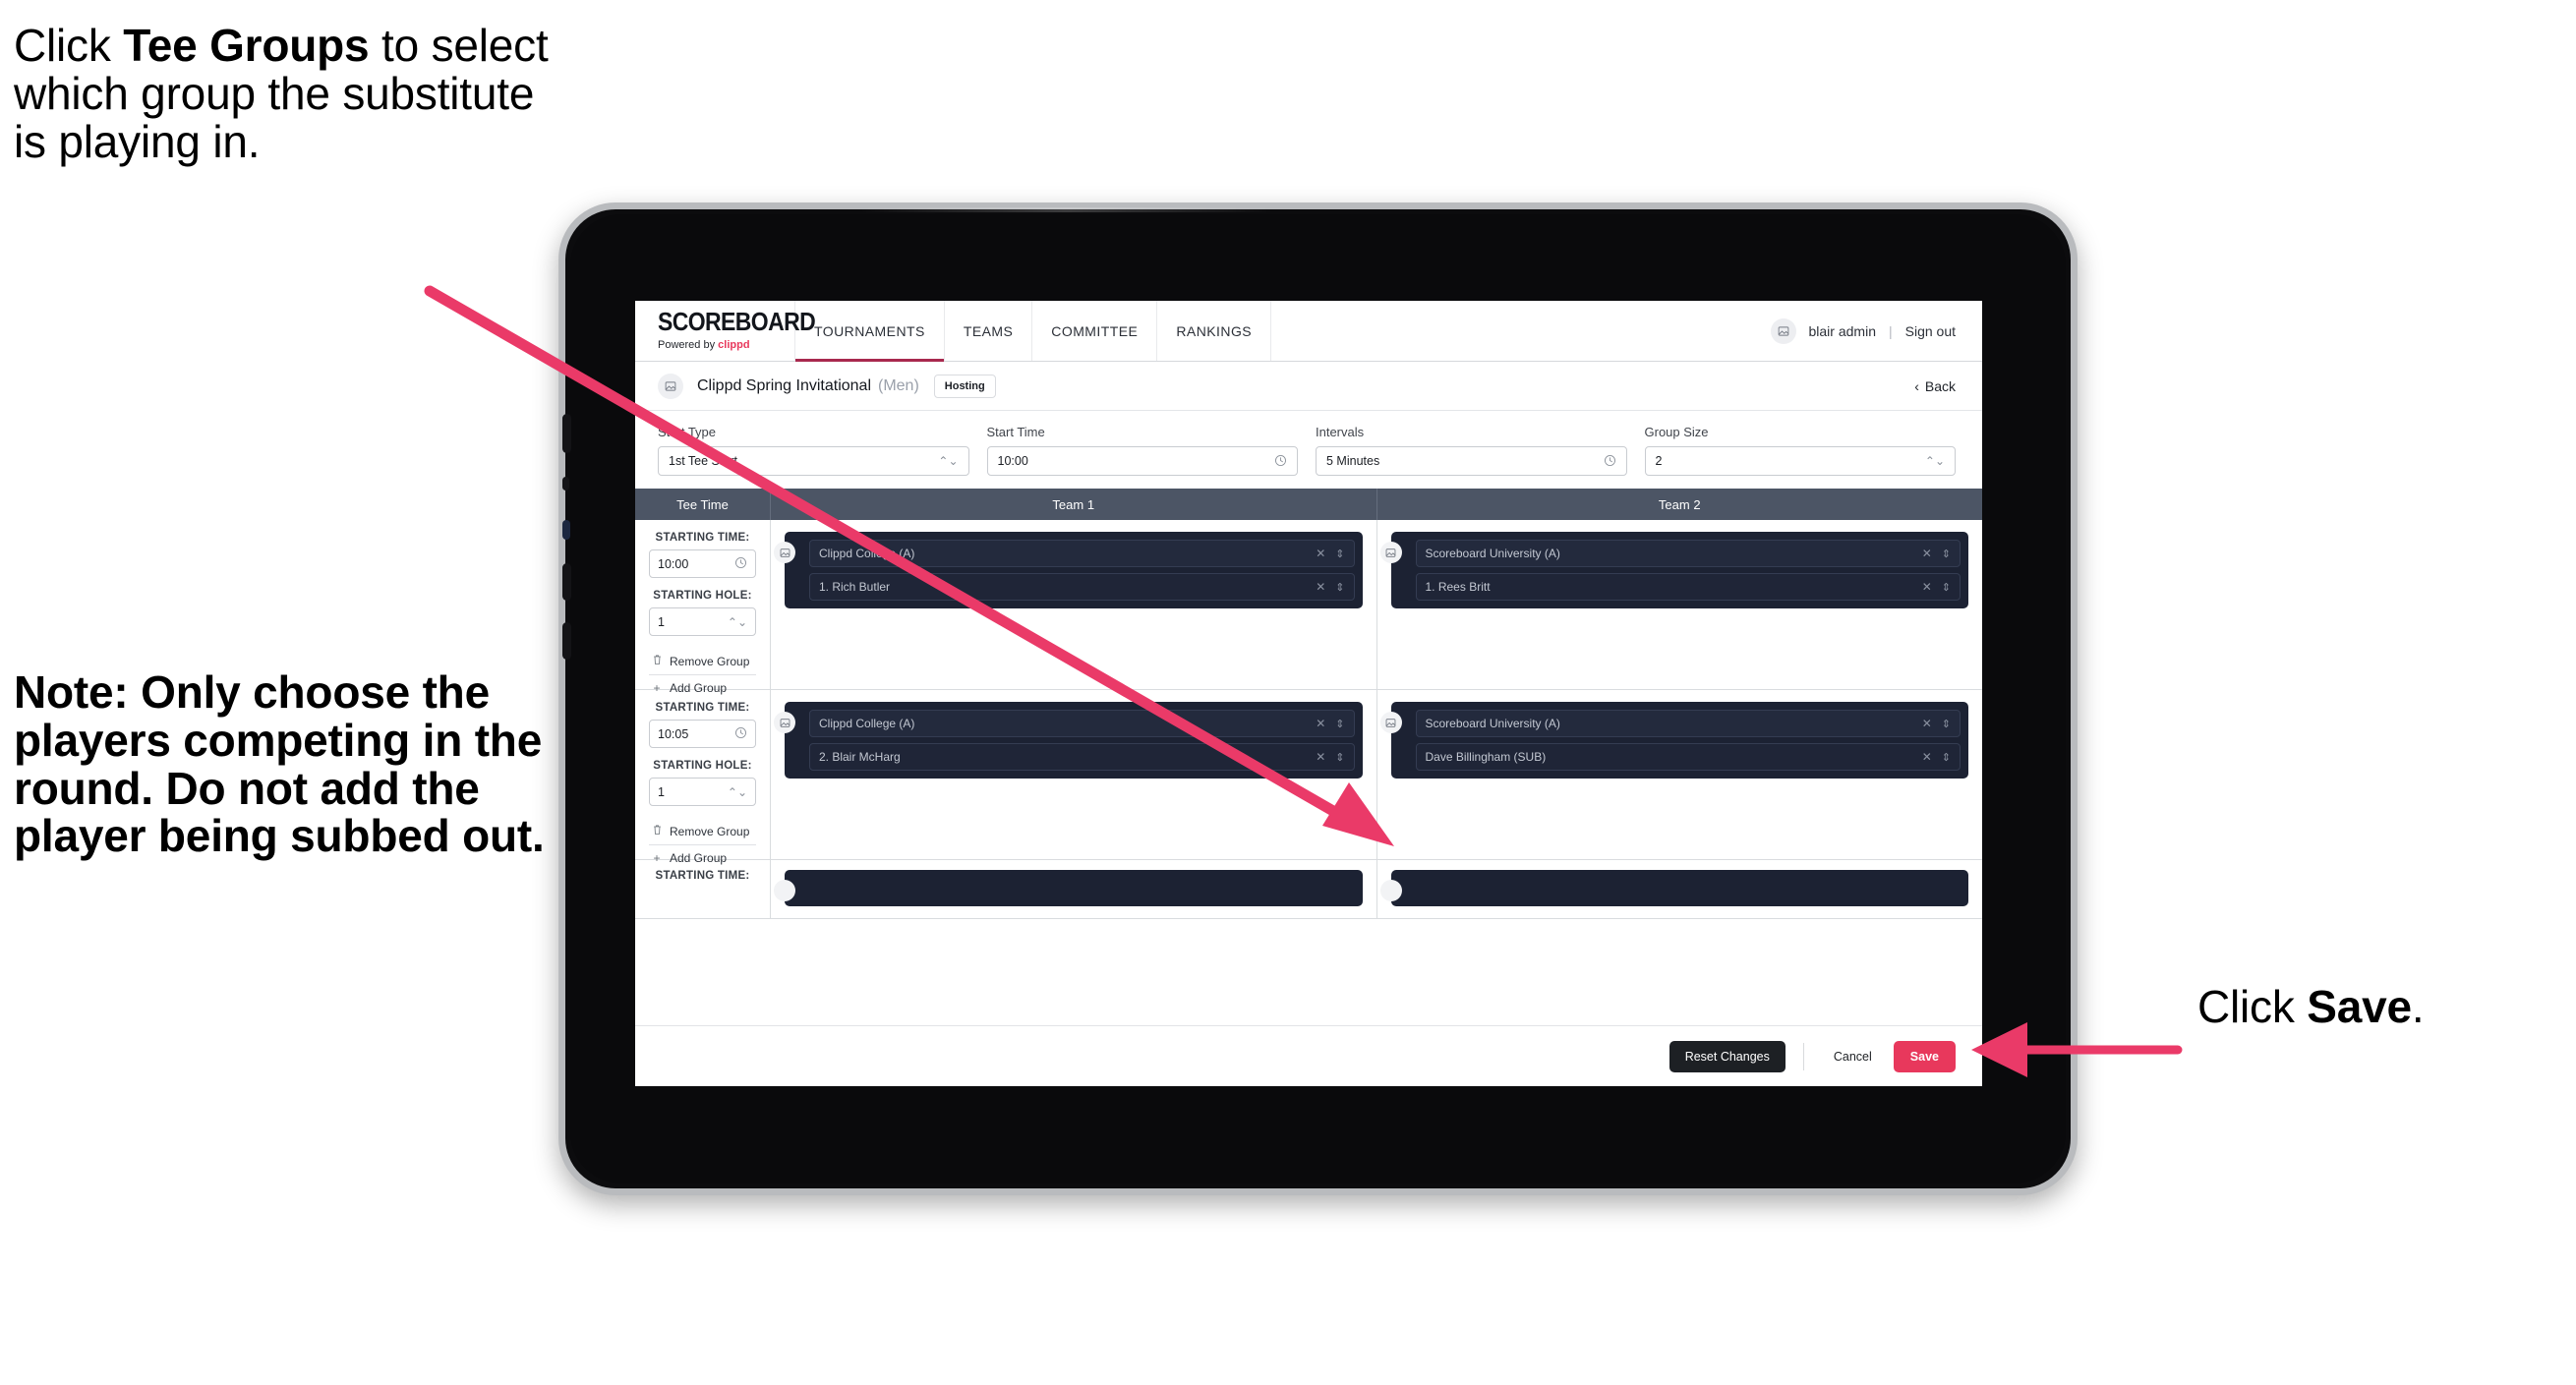 This screenshot has width=2576, height=1385. I want to click on label-starting-time: STARTING TIME:, so click(702, 538).